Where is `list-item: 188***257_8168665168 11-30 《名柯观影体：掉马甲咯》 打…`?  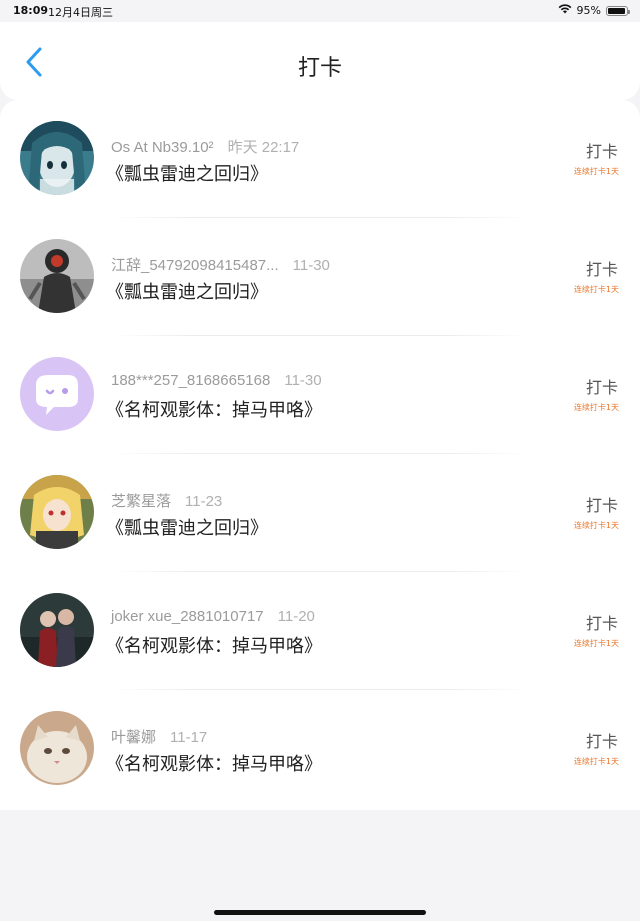
list-item: 188***257_8168665168 11-30 《名柯观影体：掉马甲咯》 打… is located at coordinates (320, 395).